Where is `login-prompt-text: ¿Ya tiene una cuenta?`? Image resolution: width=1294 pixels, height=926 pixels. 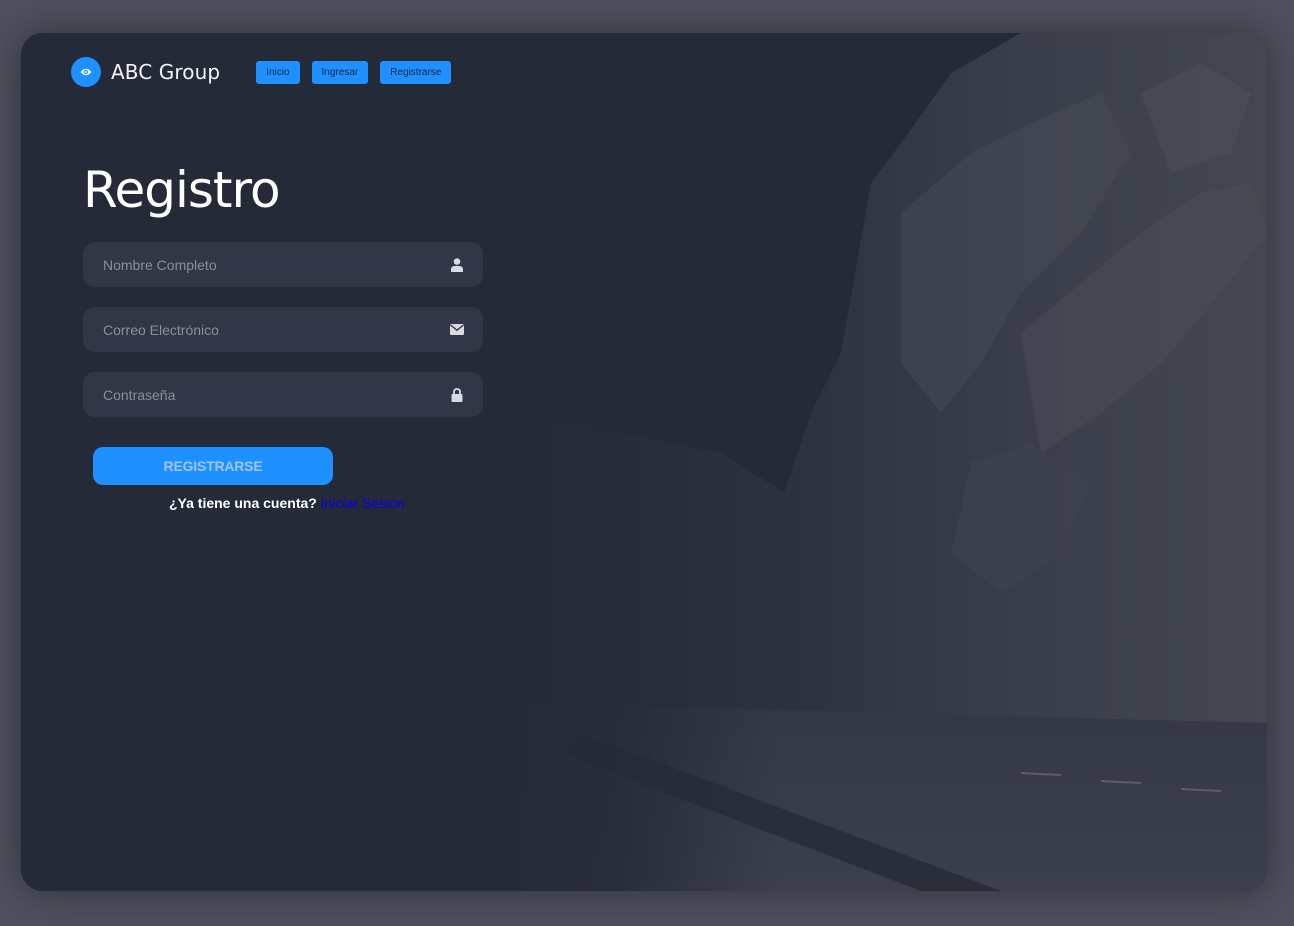 login-prompt-text: ¿Ya tiene una cuenta? is located at coordinates (243, 503).